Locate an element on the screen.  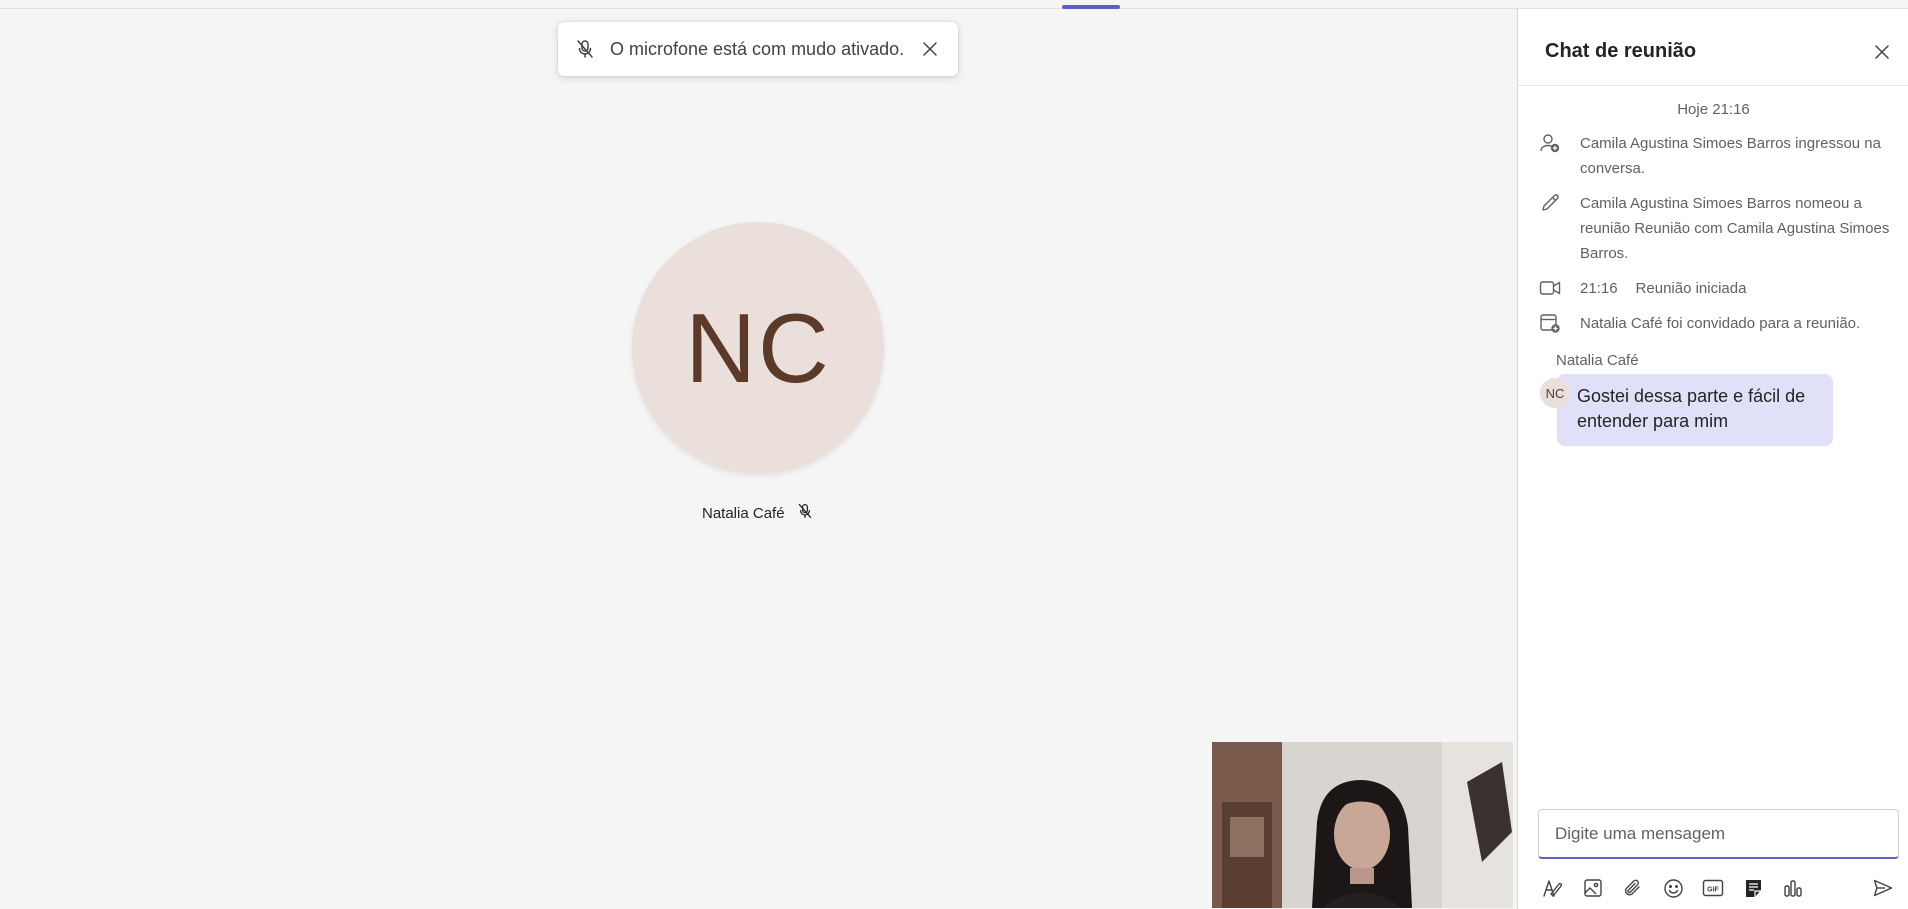
participant-initials: NC is located at coordinates (758, 347).